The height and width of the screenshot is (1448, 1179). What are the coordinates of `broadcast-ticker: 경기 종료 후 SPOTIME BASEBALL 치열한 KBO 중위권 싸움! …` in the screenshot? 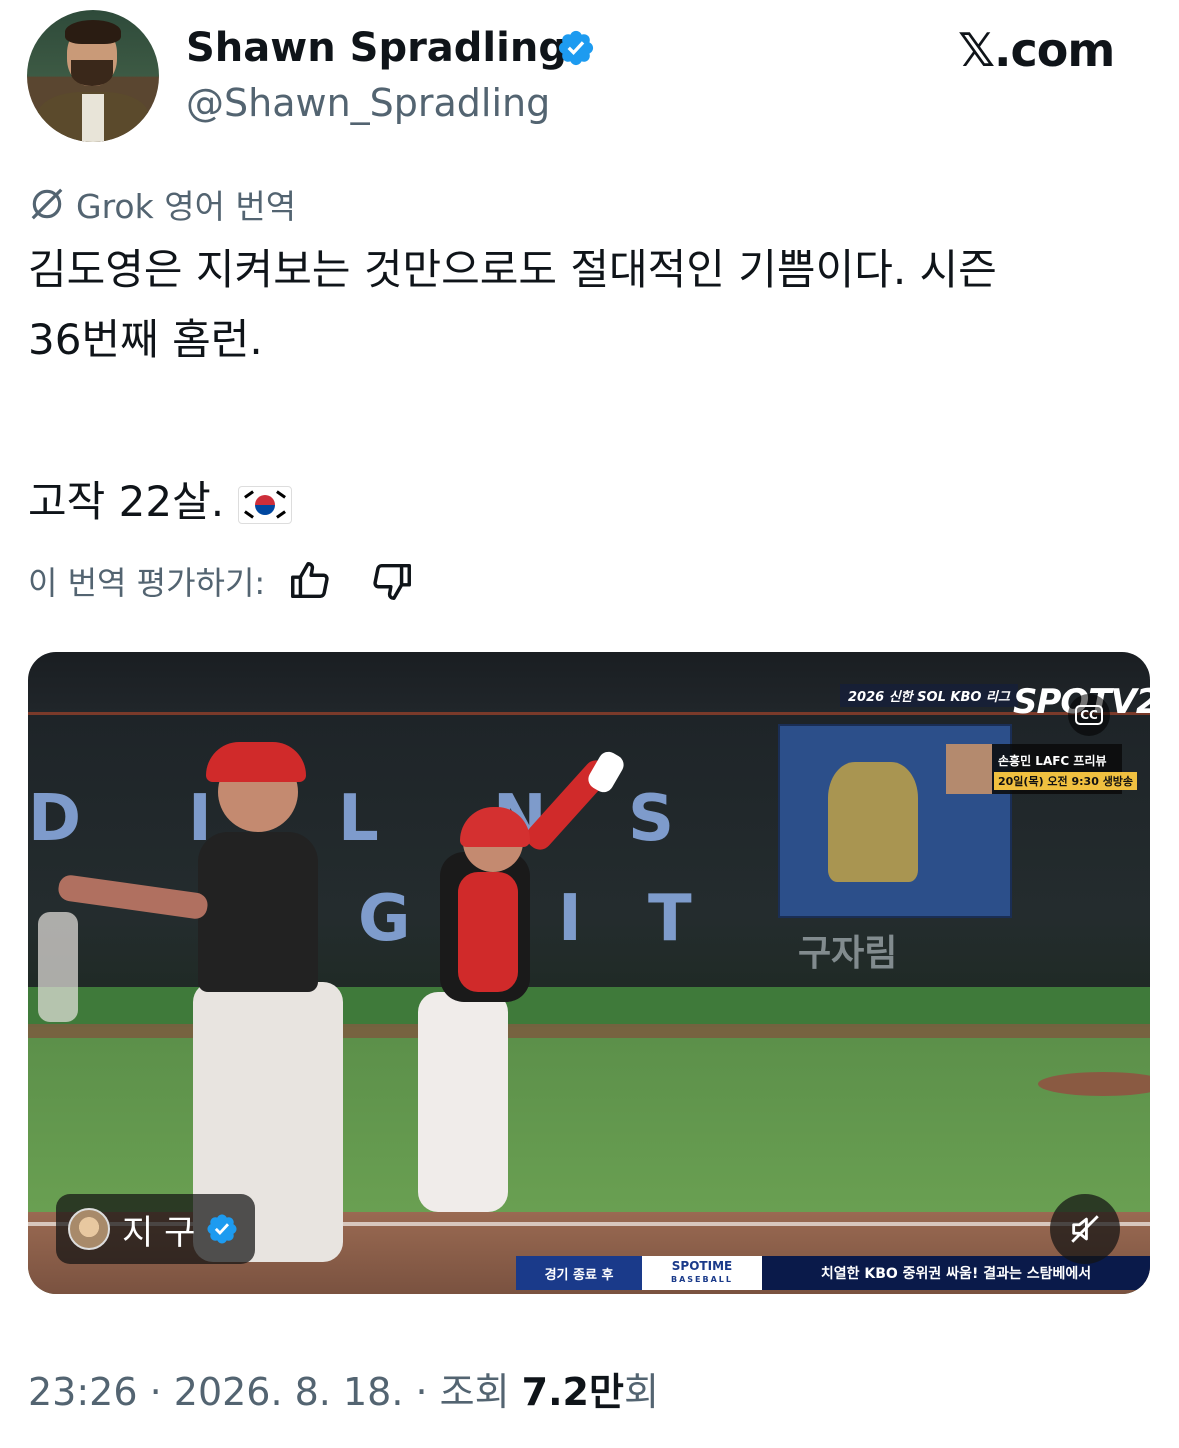 It's located at (833, 1273).